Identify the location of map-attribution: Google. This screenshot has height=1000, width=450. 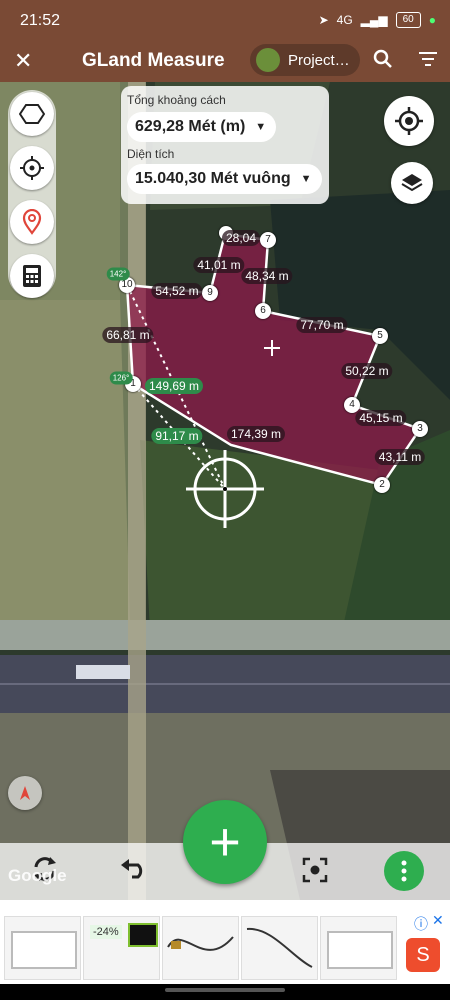
(37, 875).